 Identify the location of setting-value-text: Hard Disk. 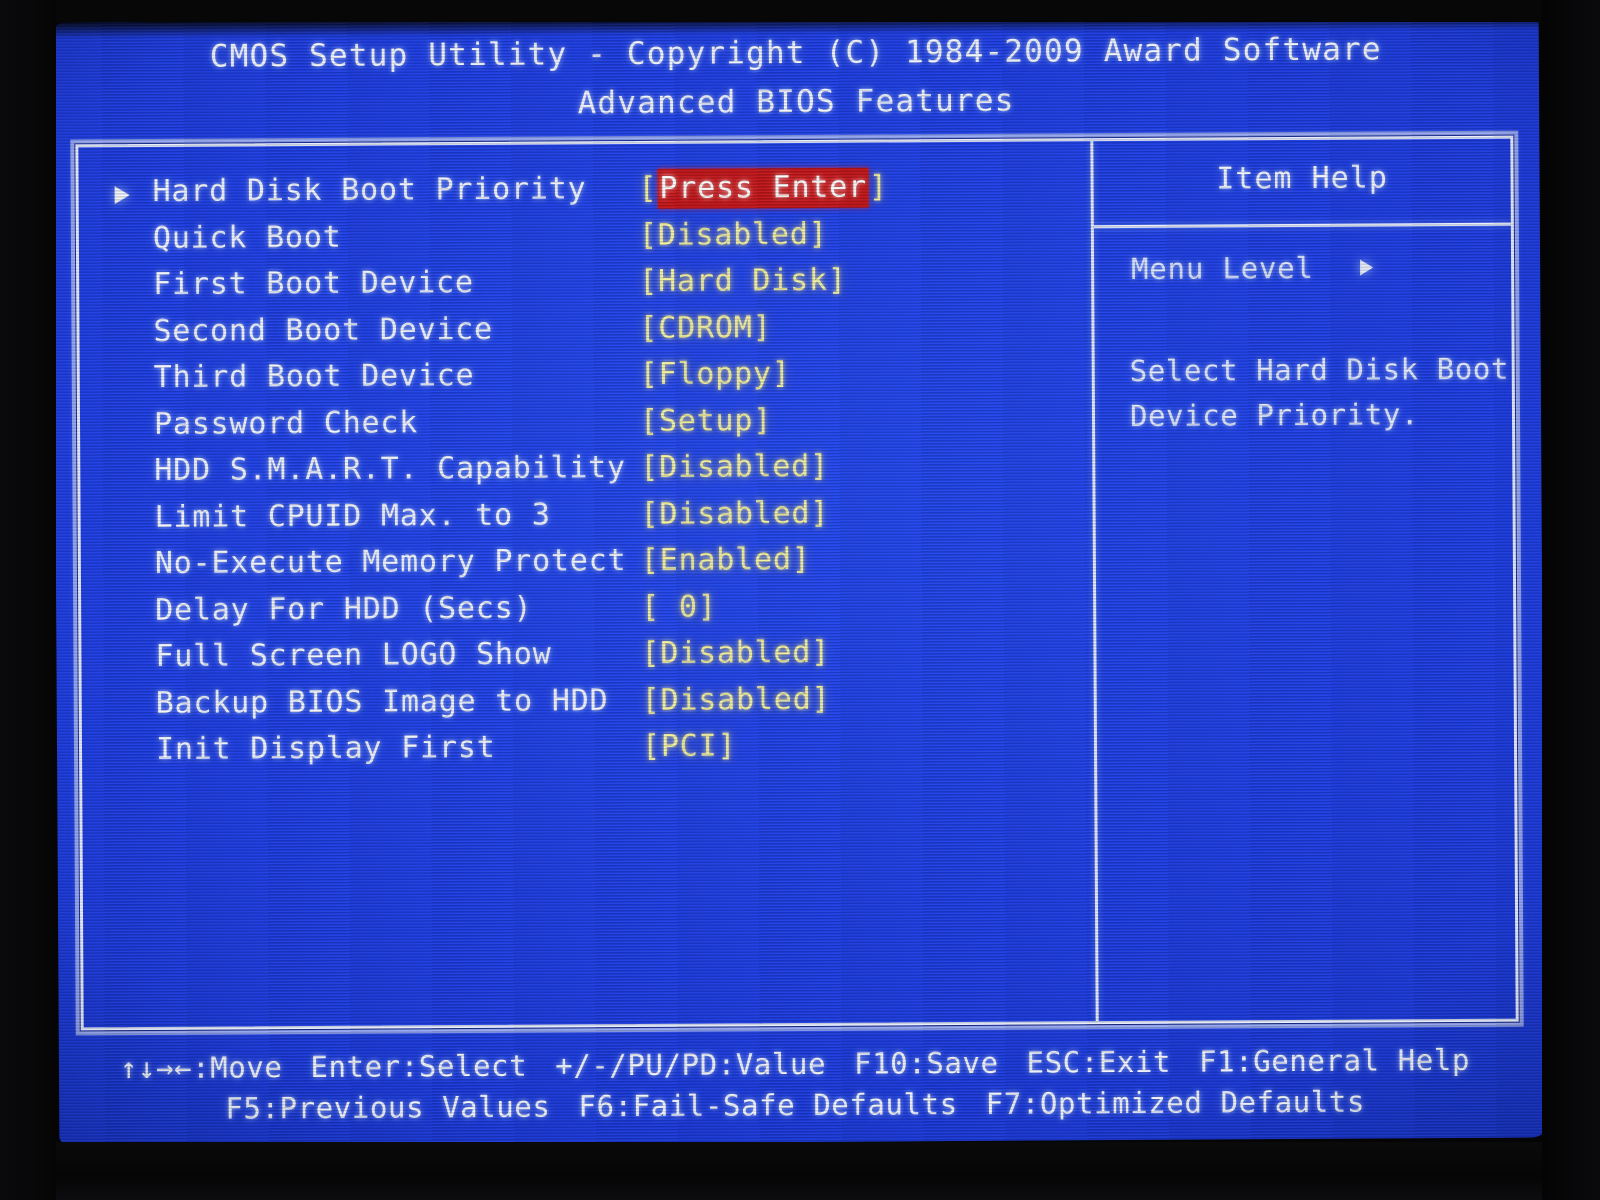
(742, 280).